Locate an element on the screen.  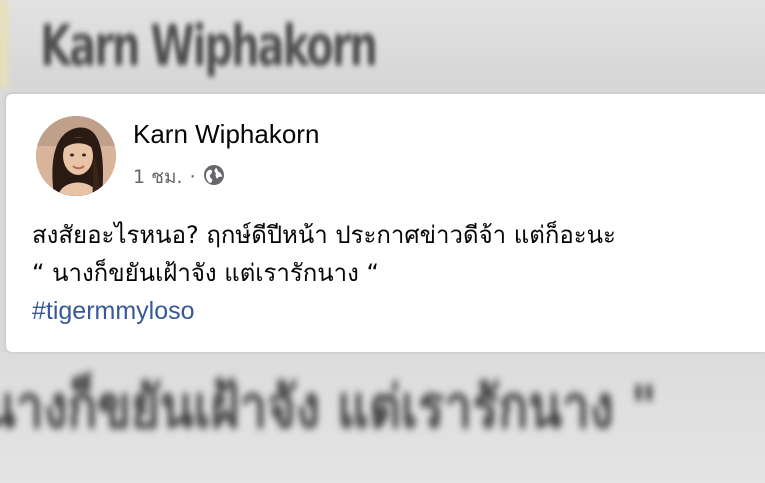
avatar is located at coordinates (76, 156).